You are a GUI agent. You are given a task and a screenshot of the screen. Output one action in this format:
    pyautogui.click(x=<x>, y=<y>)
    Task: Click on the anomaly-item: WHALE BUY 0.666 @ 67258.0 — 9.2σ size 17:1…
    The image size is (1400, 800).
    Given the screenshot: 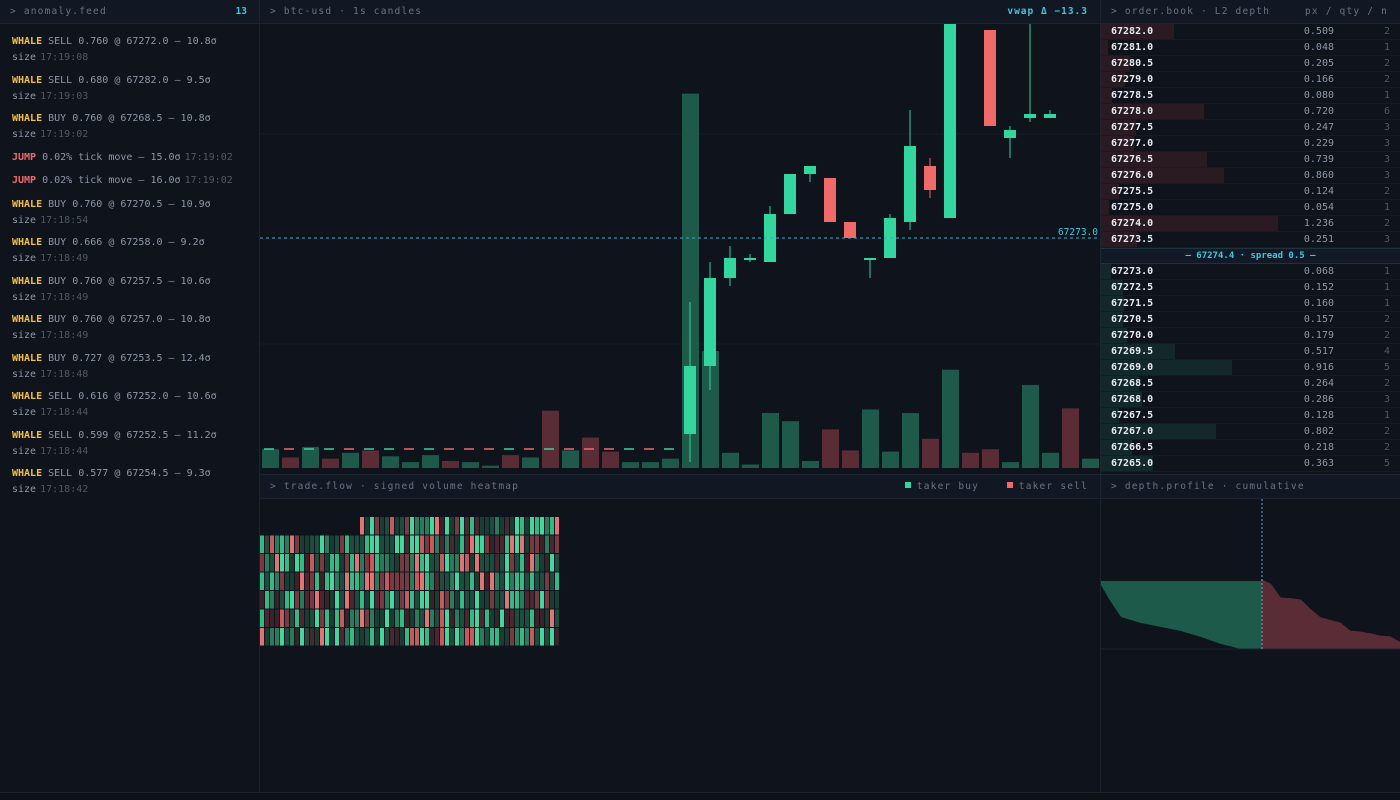 What is the action you would take?
    pyautogui.click(x=132, y=251)
    